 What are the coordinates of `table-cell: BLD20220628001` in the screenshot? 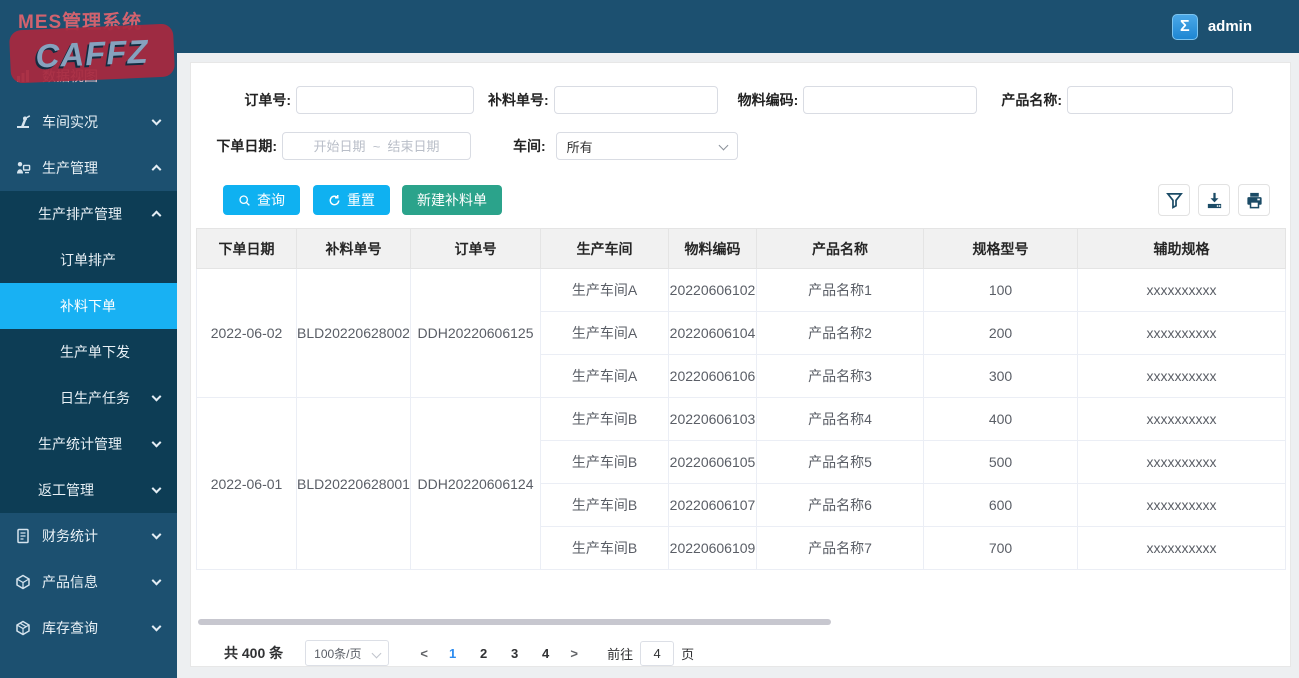 It's located at (353, 483).